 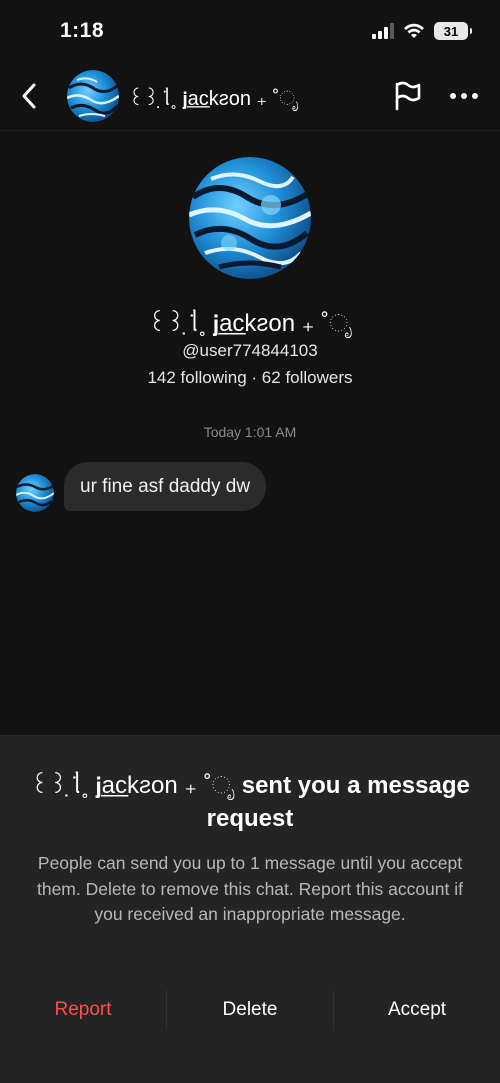 I want to click on status-bar: 1:18 31, so click(x=250, y=31).